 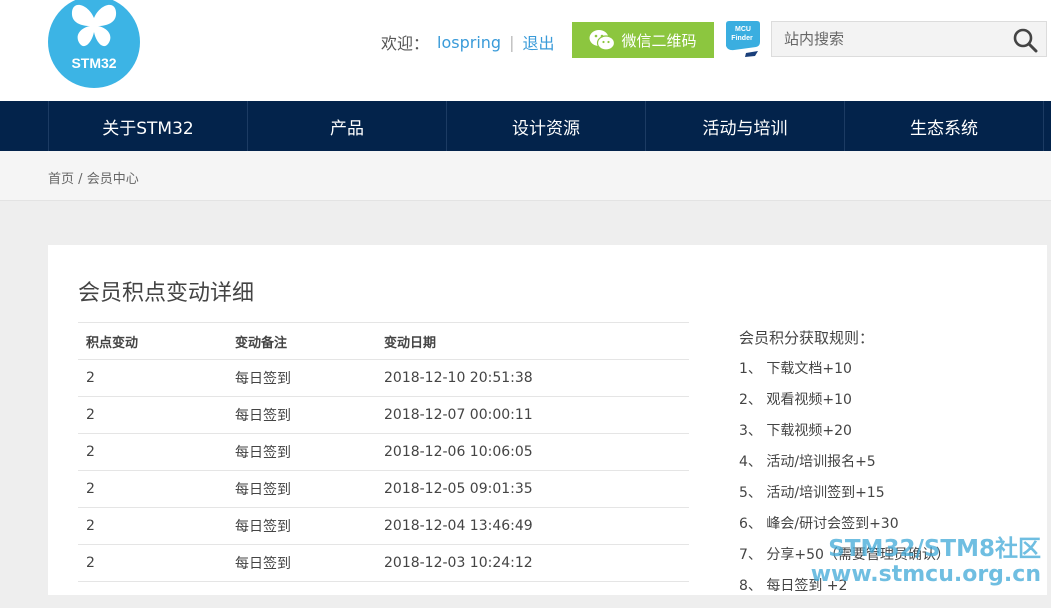 I want to click on cell-date: 2018-12-07 00:00:11, so click(x=532, y=415).